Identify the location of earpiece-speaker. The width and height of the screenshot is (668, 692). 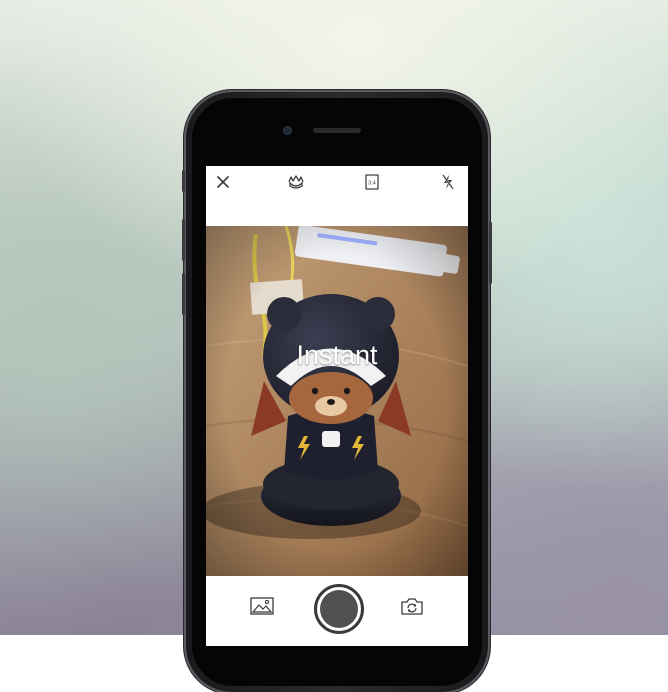
(337, 130).